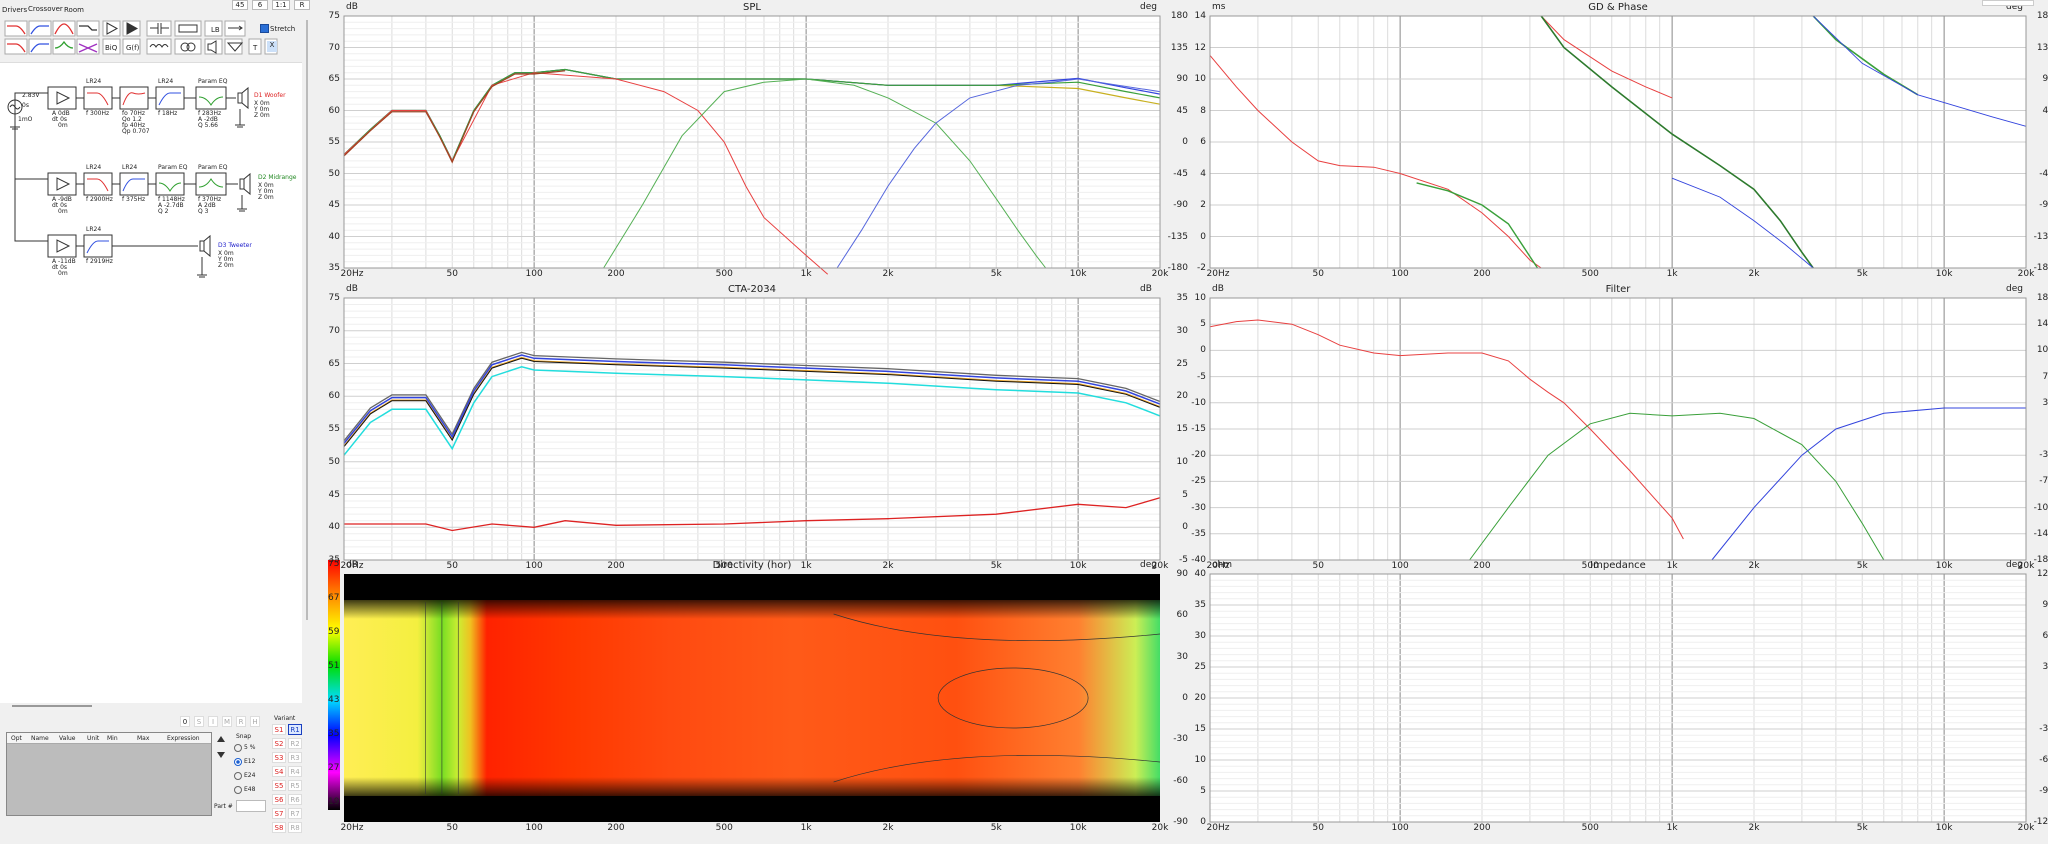  I want to click on driver-woofer-label: D1 Woofer, so click(270, 96).